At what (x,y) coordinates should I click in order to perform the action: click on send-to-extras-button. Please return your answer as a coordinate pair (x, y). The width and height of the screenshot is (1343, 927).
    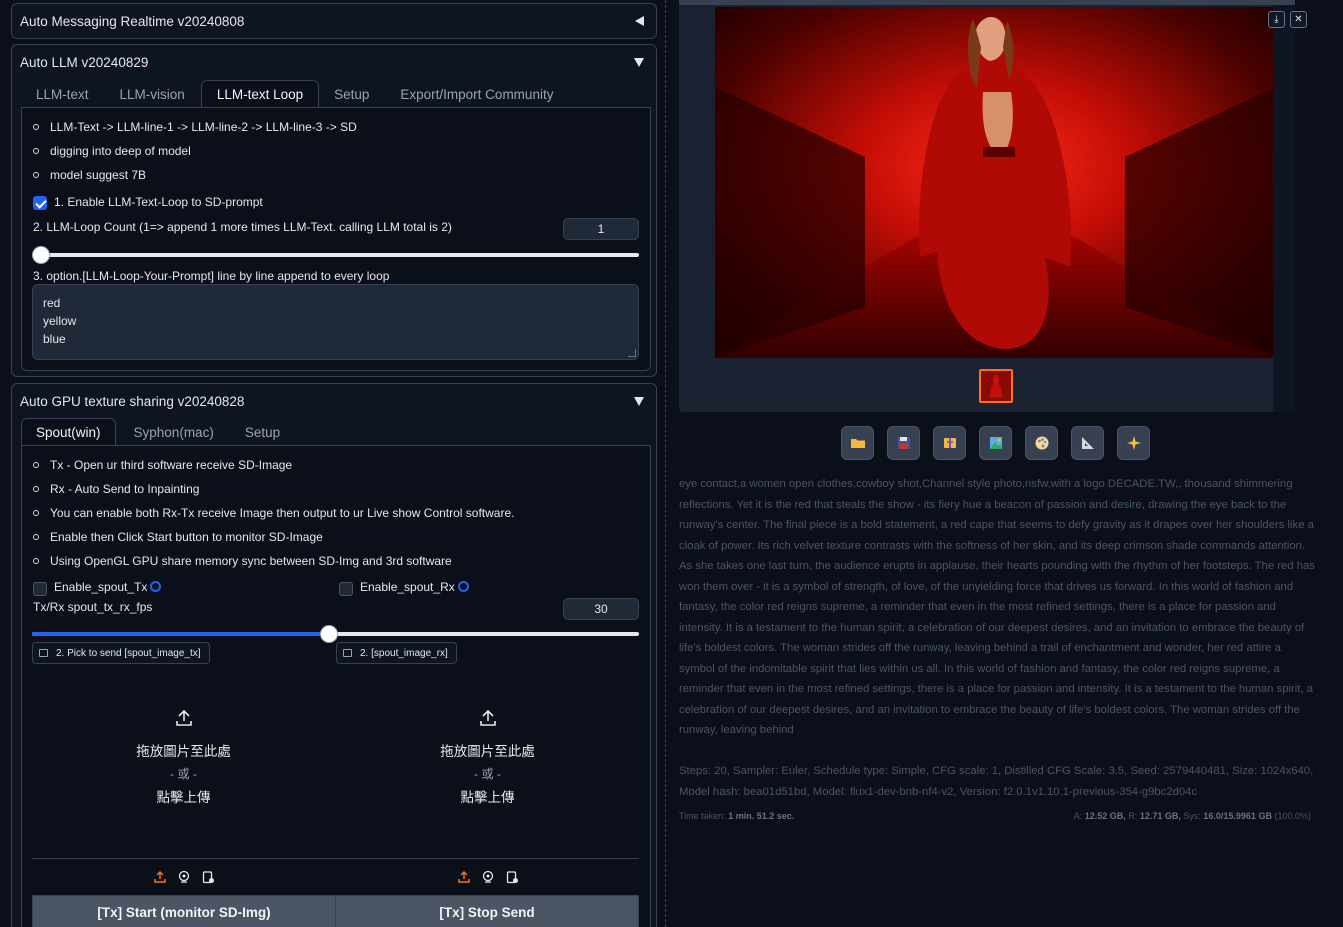
    Looking at the image, I should click on (1087, 443).